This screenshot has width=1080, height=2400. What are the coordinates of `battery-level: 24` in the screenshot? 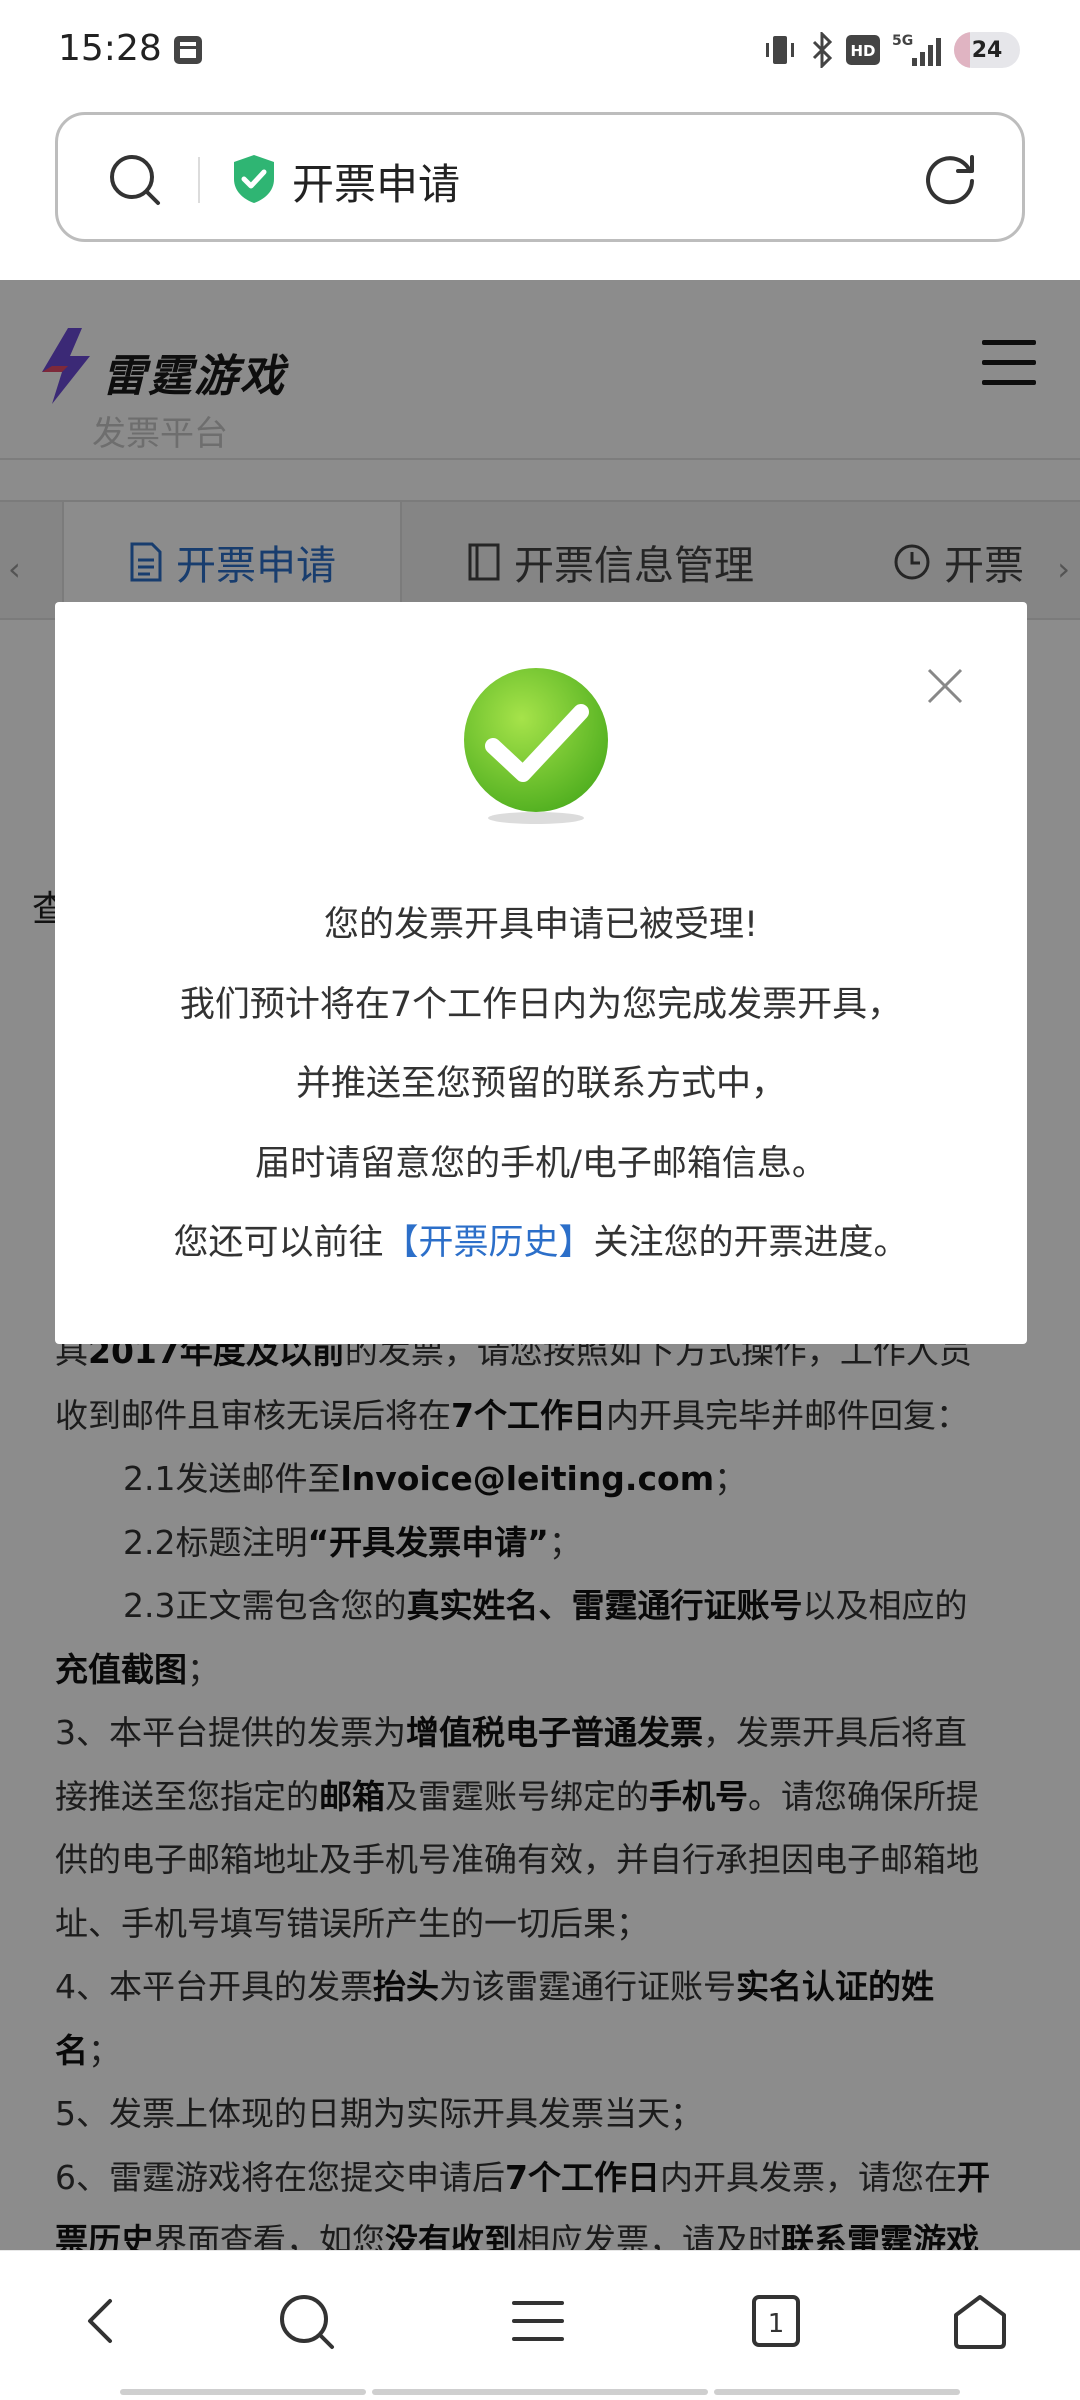 It's located at (987, 50).